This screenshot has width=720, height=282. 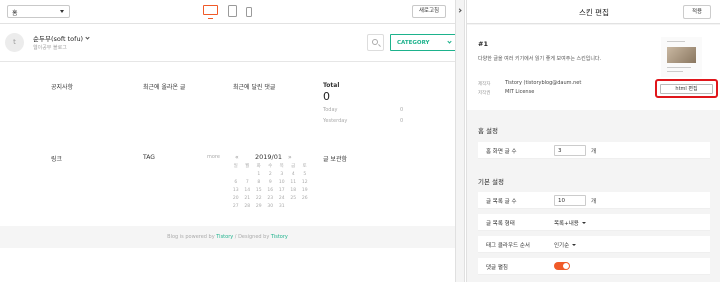 I want to click on calendar-weekday: 토, so click(x=304, y=166).